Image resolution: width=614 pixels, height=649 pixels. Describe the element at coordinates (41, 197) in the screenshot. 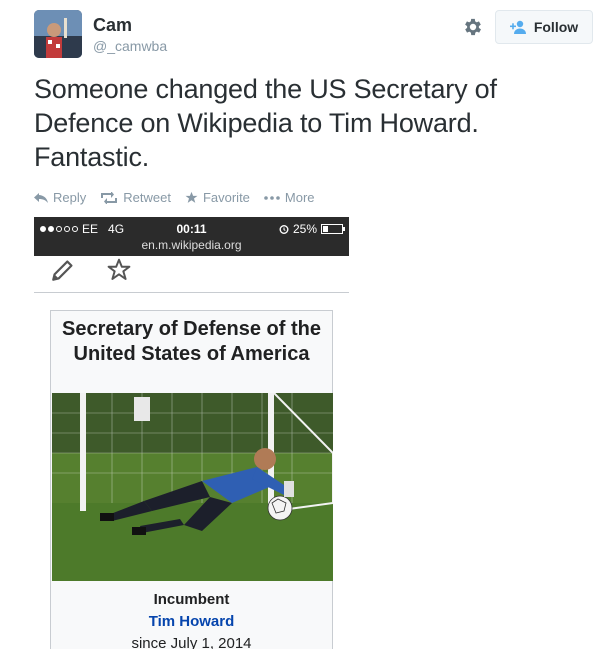

I see `reply-icon` at that location.